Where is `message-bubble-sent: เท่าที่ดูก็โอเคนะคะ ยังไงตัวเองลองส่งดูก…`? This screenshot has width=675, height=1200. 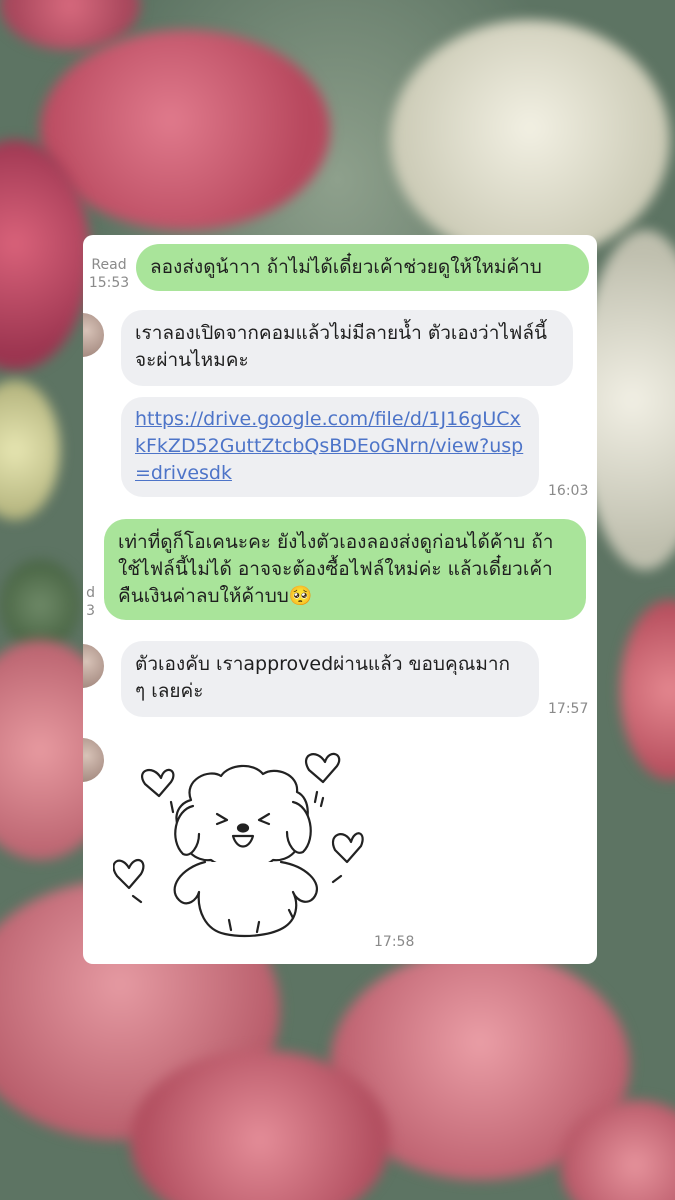 message-bubble-sent: เท่าที่ดูก็โอเคนะคะ ยังไงตัวเองลองส่งดูก… is located at coordinates (345, 569).